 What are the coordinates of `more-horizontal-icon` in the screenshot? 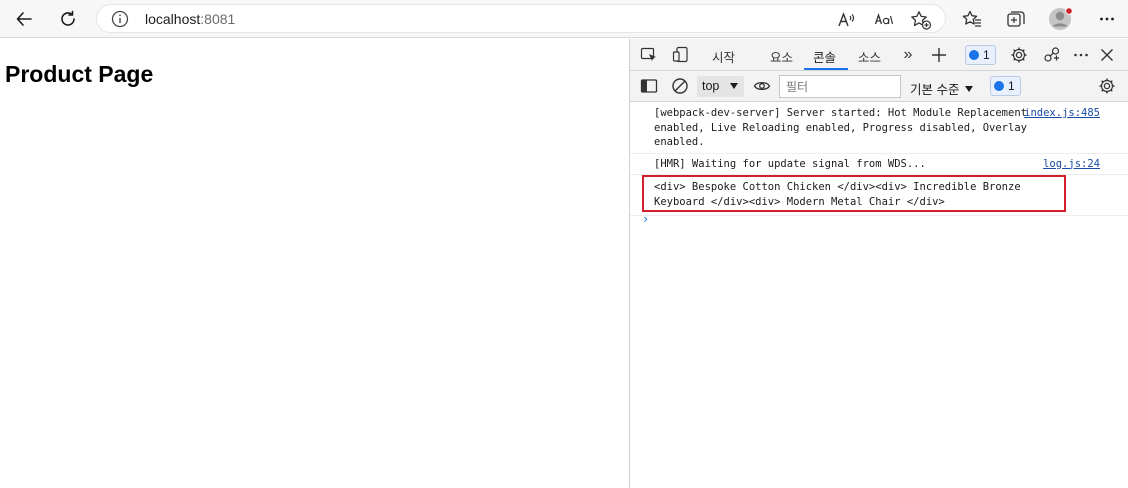 It's located at (1107, 19).